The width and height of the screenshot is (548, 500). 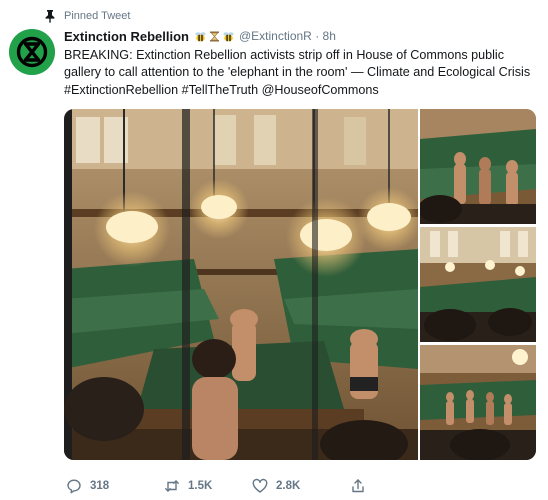 I want to click on tweet-header: Extinction Rebellion @ExtinctionR · 8h, so click(x=200, y=36).